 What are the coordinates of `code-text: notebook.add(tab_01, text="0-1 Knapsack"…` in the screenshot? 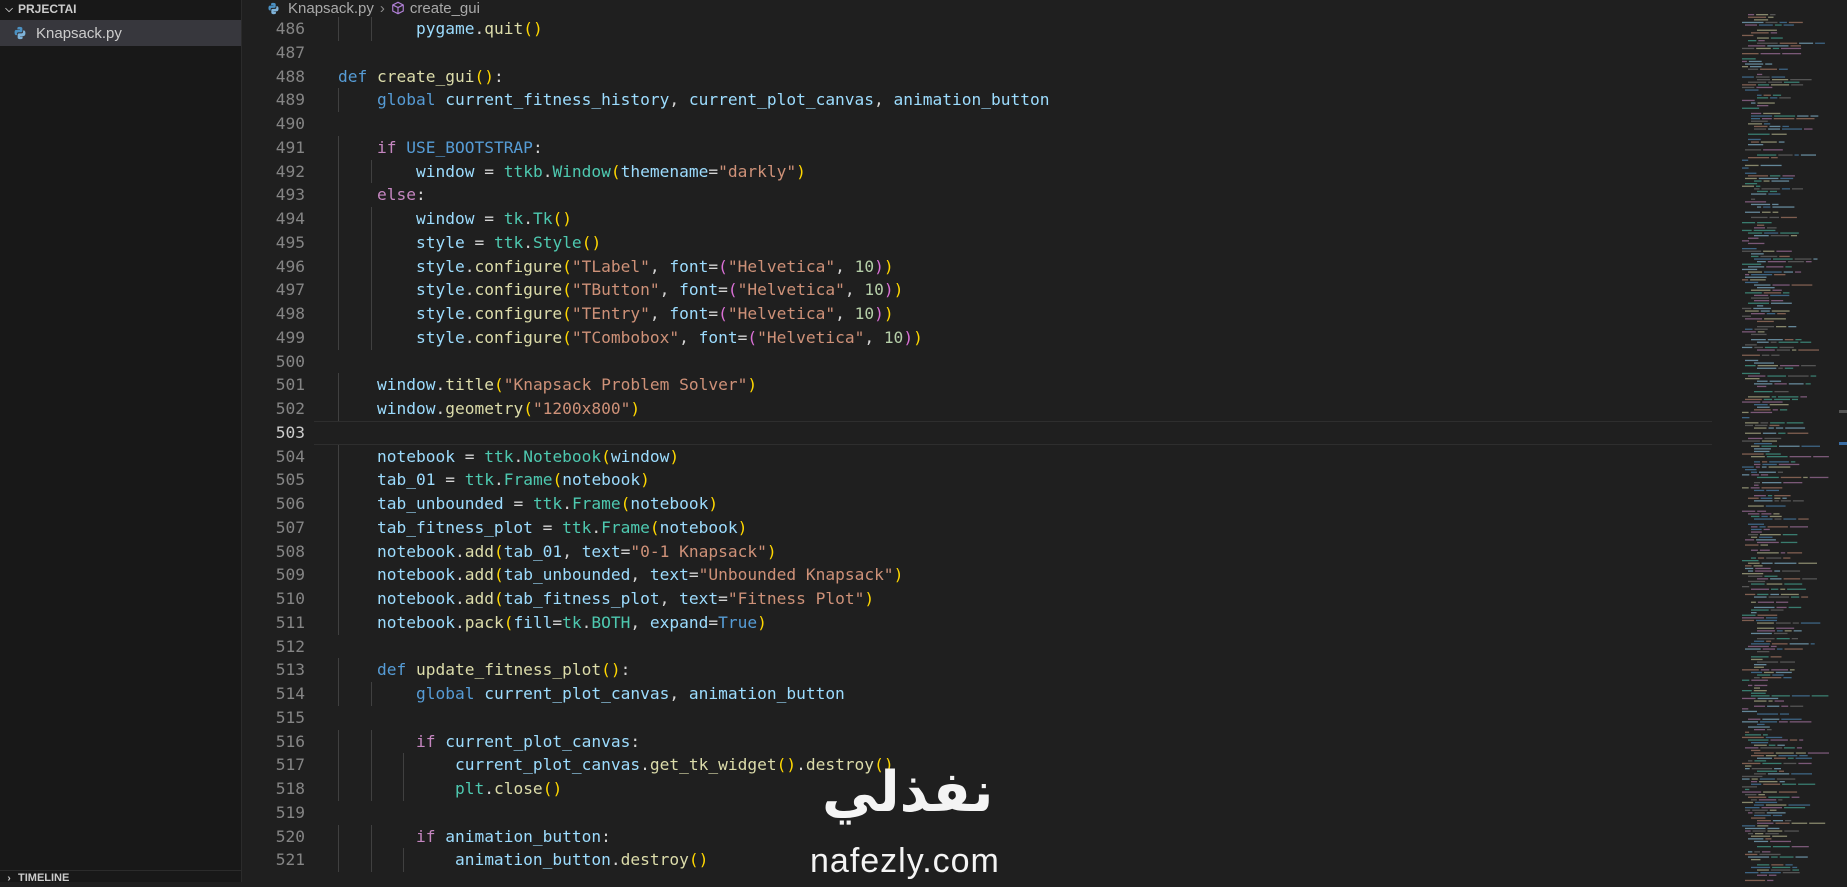 It's located at (557, 552).